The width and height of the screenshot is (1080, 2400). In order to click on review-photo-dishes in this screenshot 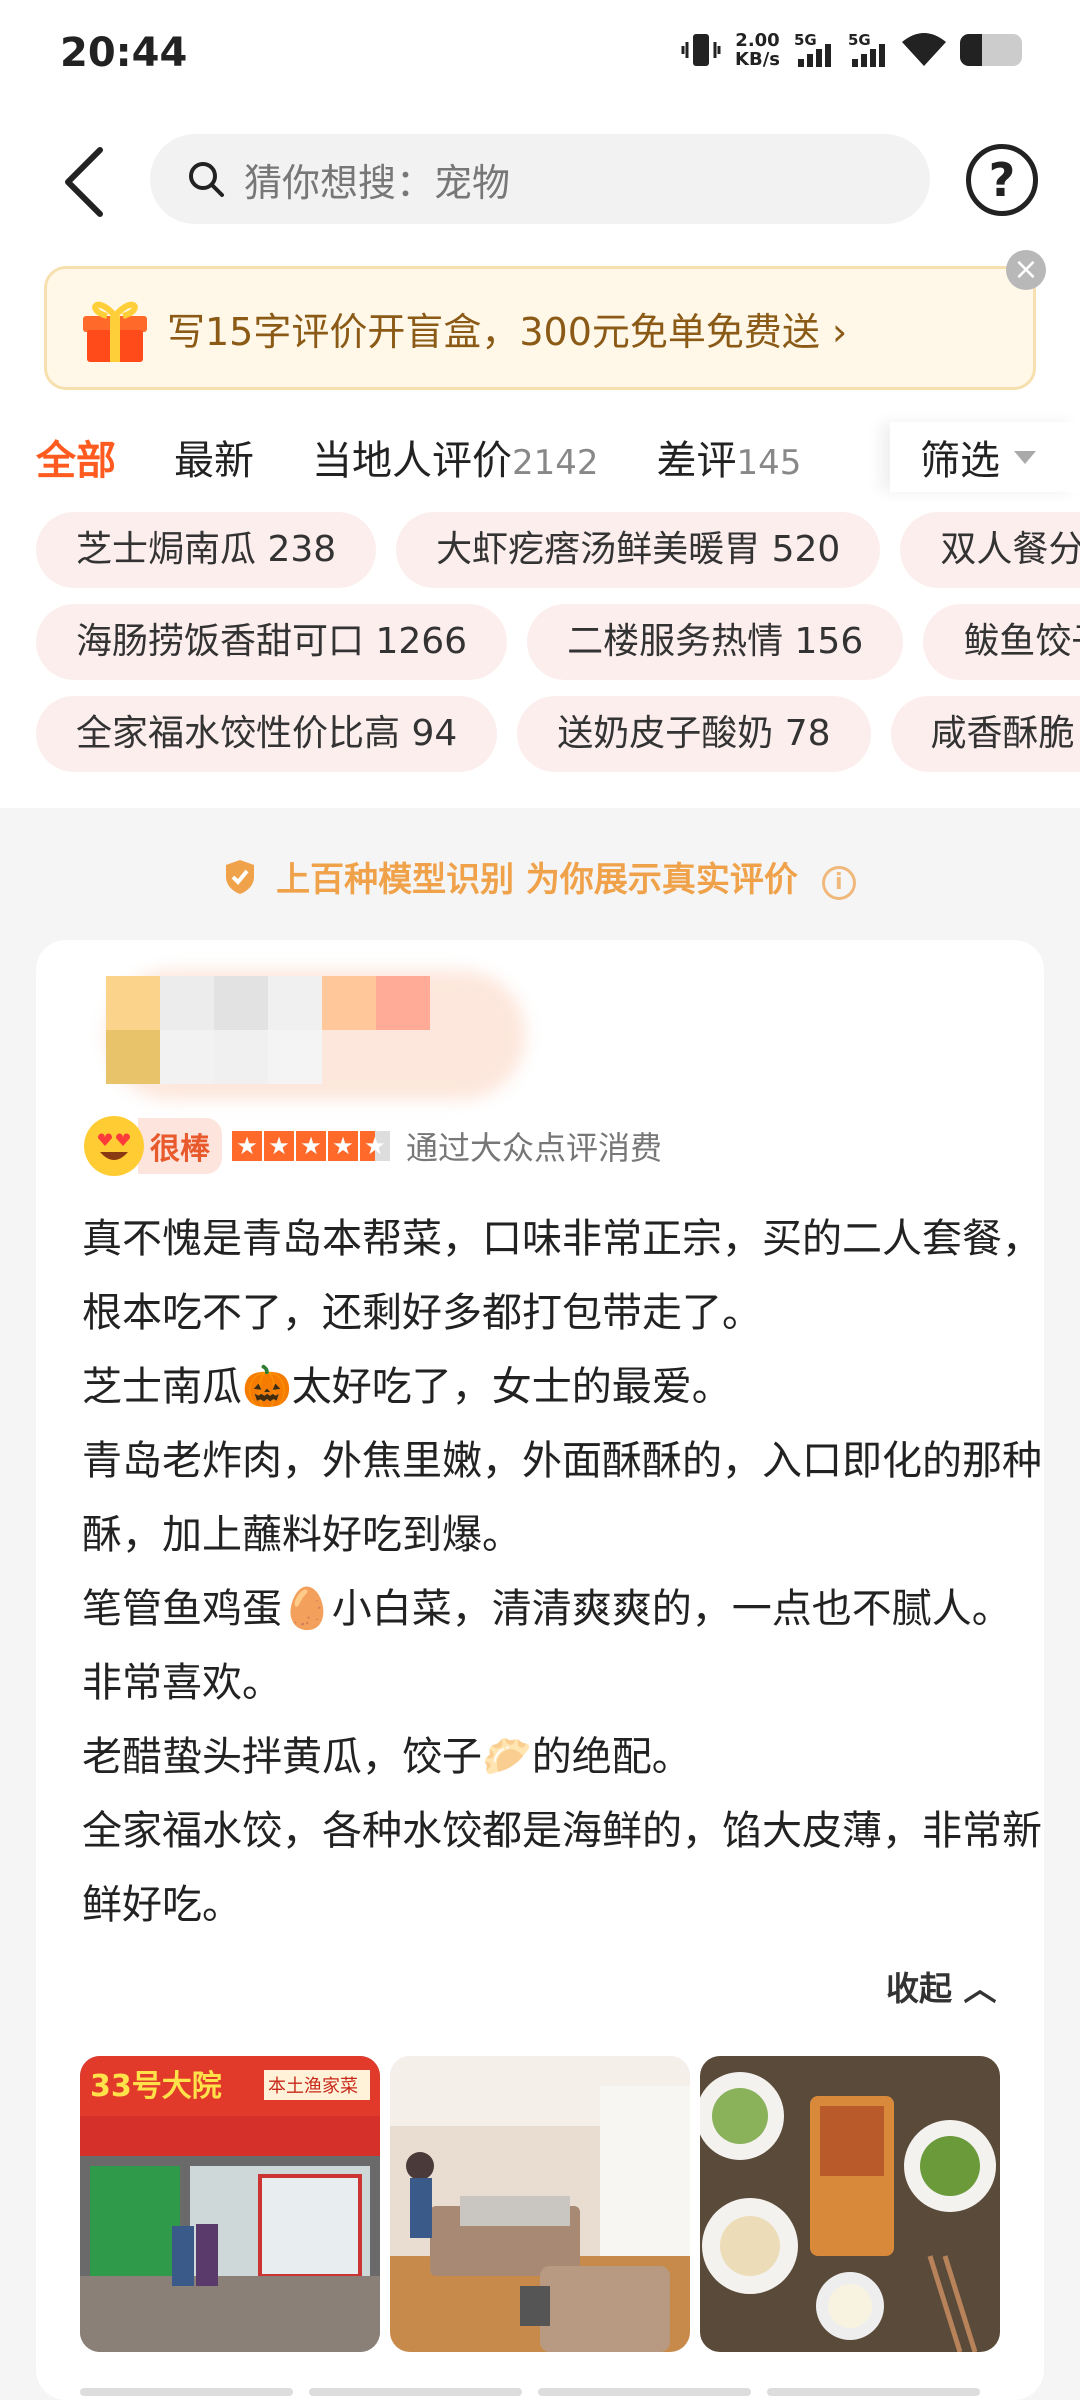, I will do `click(850, 2204)`.